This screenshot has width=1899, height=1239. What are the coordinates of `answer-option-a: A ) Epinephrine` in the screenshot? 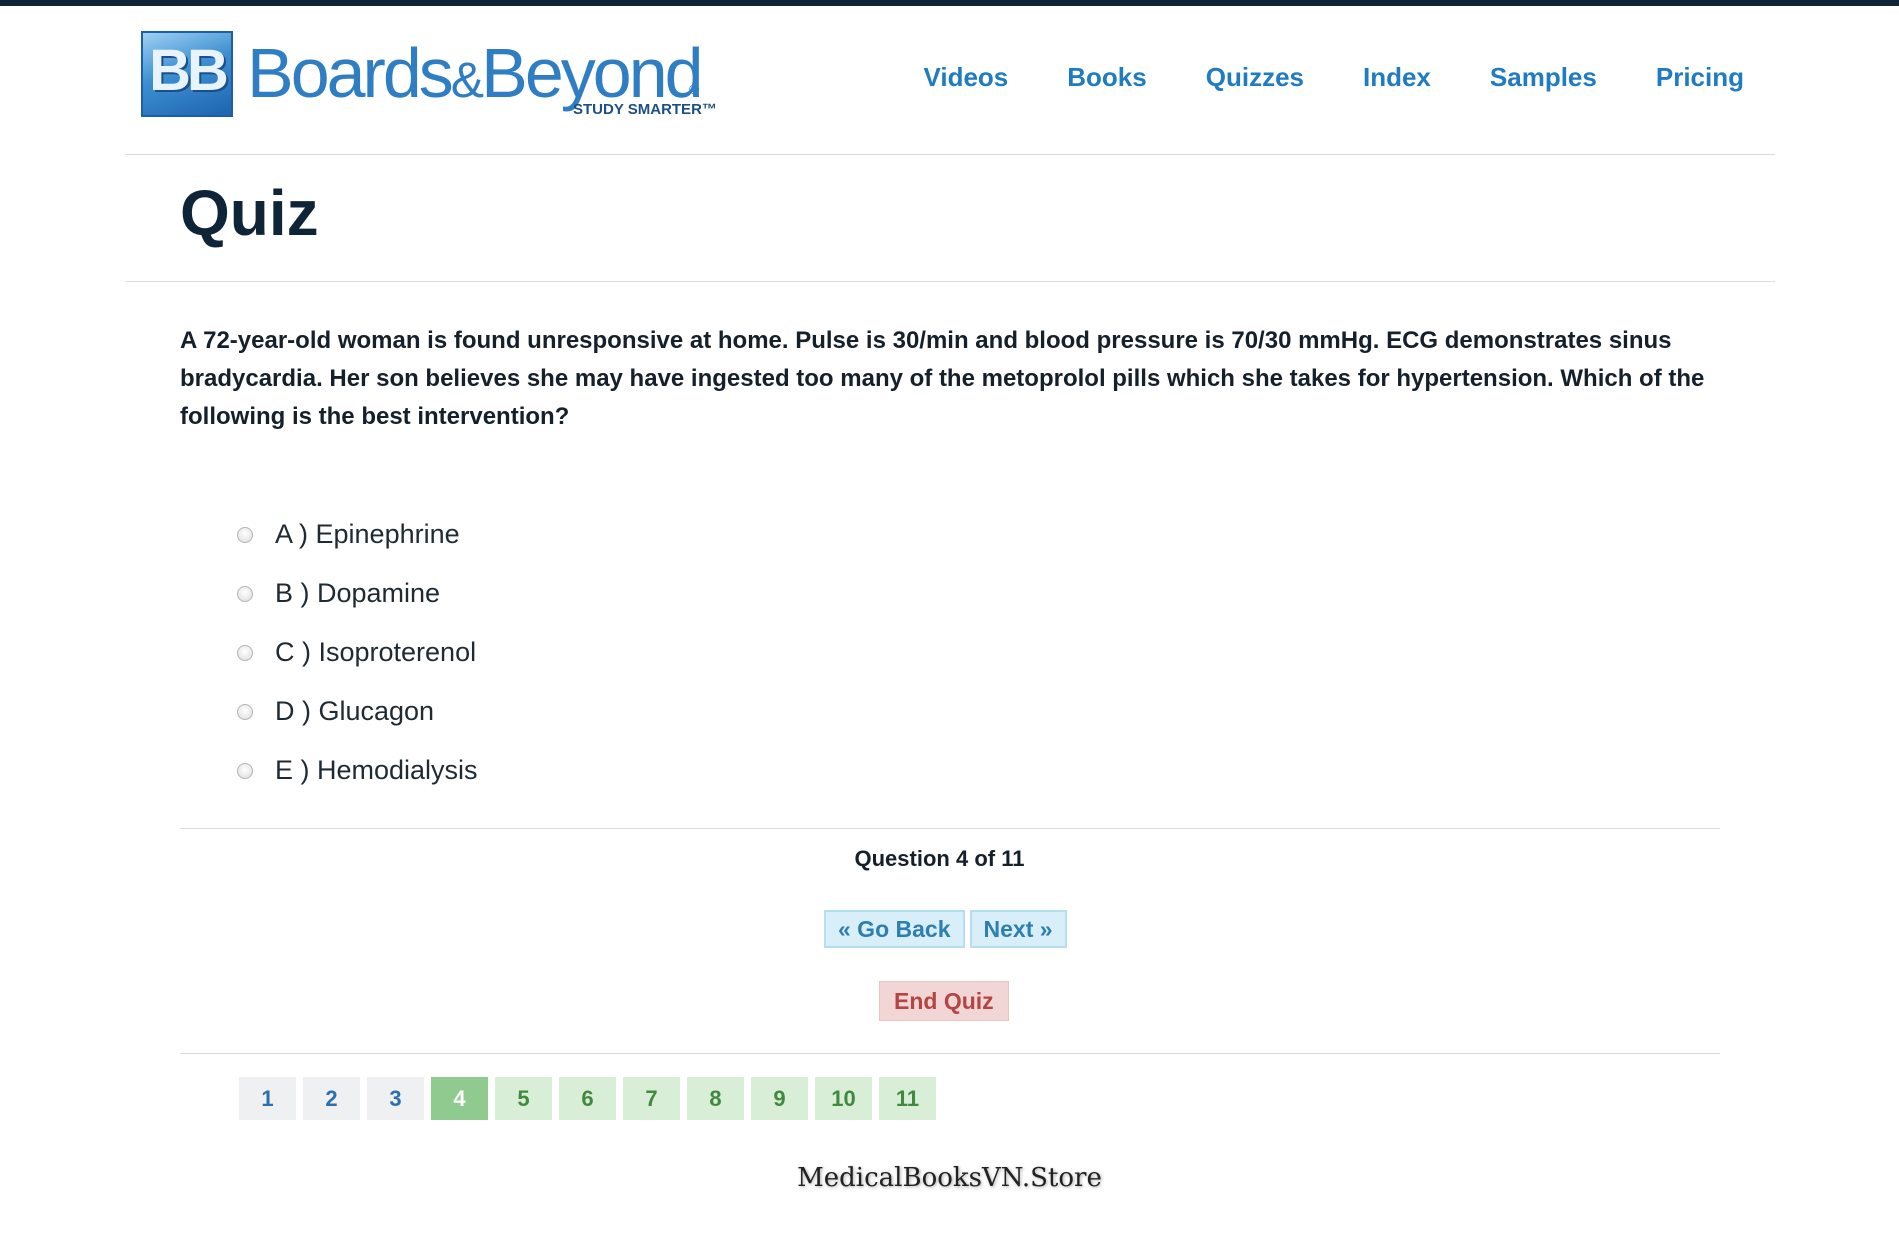 It's located at (357, 534).